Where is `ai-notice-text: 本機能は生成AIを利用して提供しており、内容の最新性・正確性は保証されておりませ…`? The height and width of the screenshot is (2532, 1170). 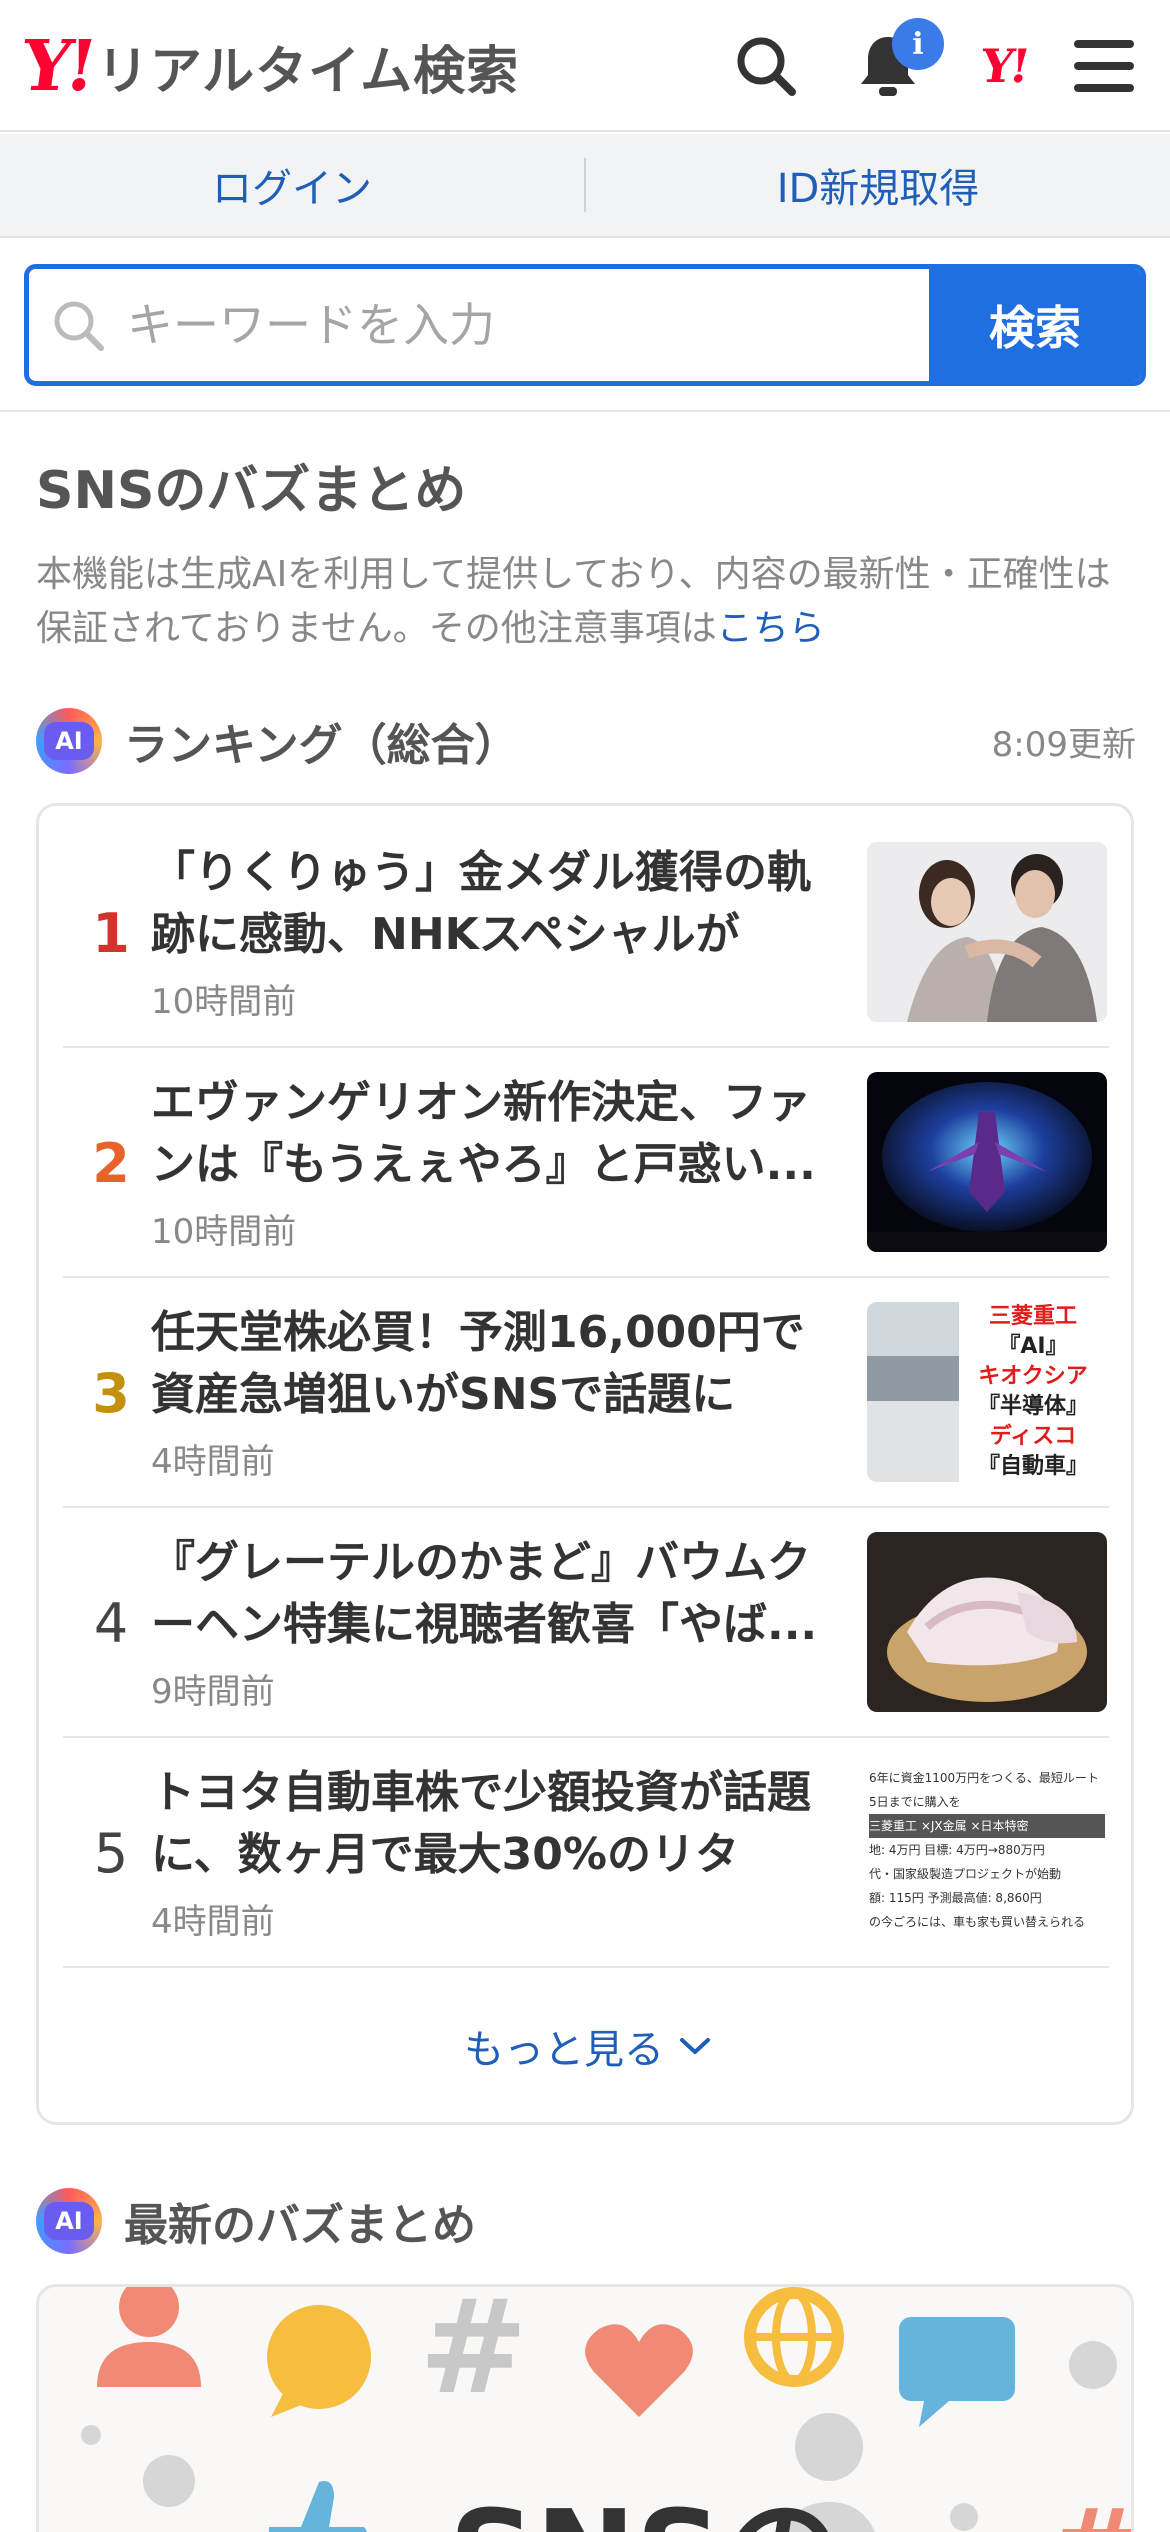 ai-notice-text: 本機能は生成AIを利用して提供しており、内容の最新性・正確性は保証されておりませ… is located at coordinates (573, 601).